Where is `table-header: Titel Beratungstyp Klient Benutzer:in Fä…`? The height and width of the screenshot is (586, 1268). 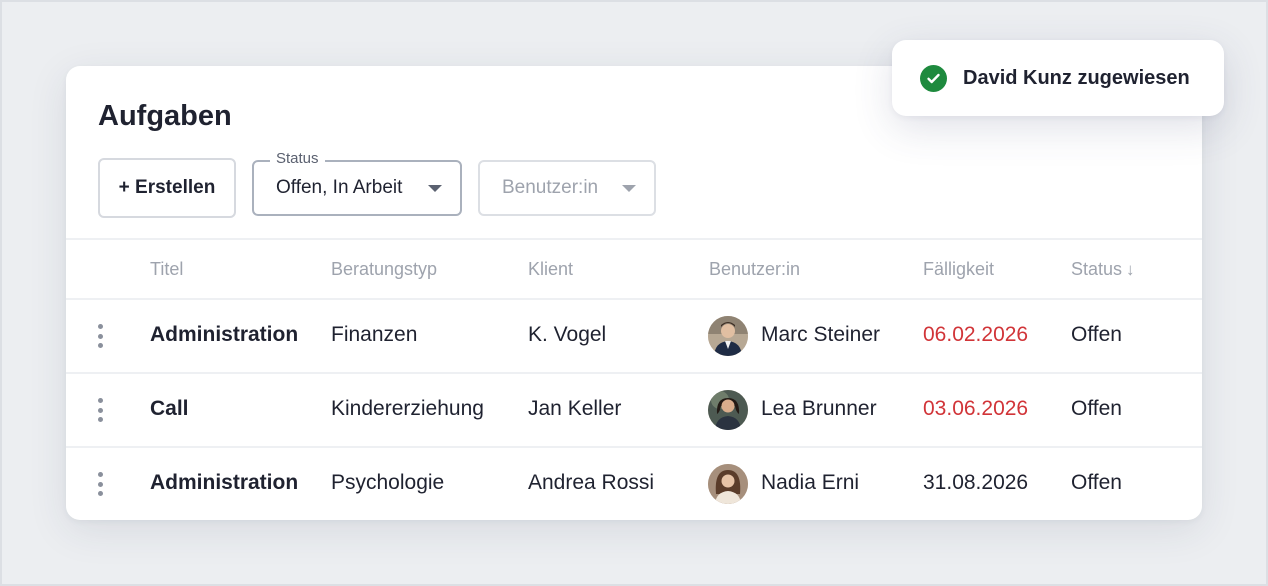
table-header: Titel Beratungstyp Klient Benutzer:in Fä… is located at coordinates (634, 269).